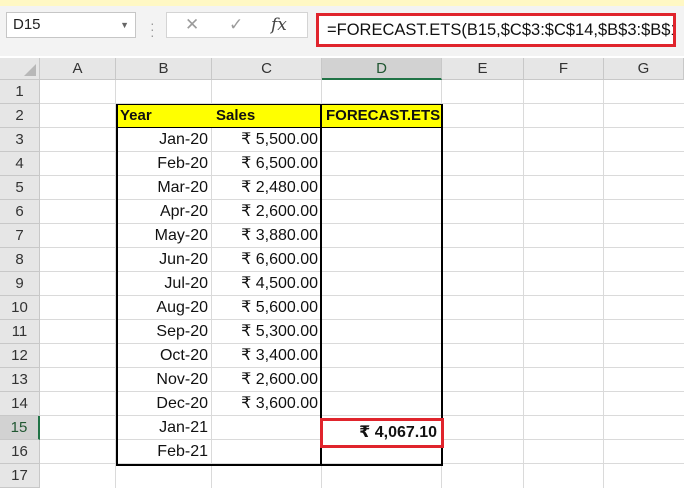  Describe the element at coordinates (30, 70) in the screenshot. I see `select-all-icon` at that location.